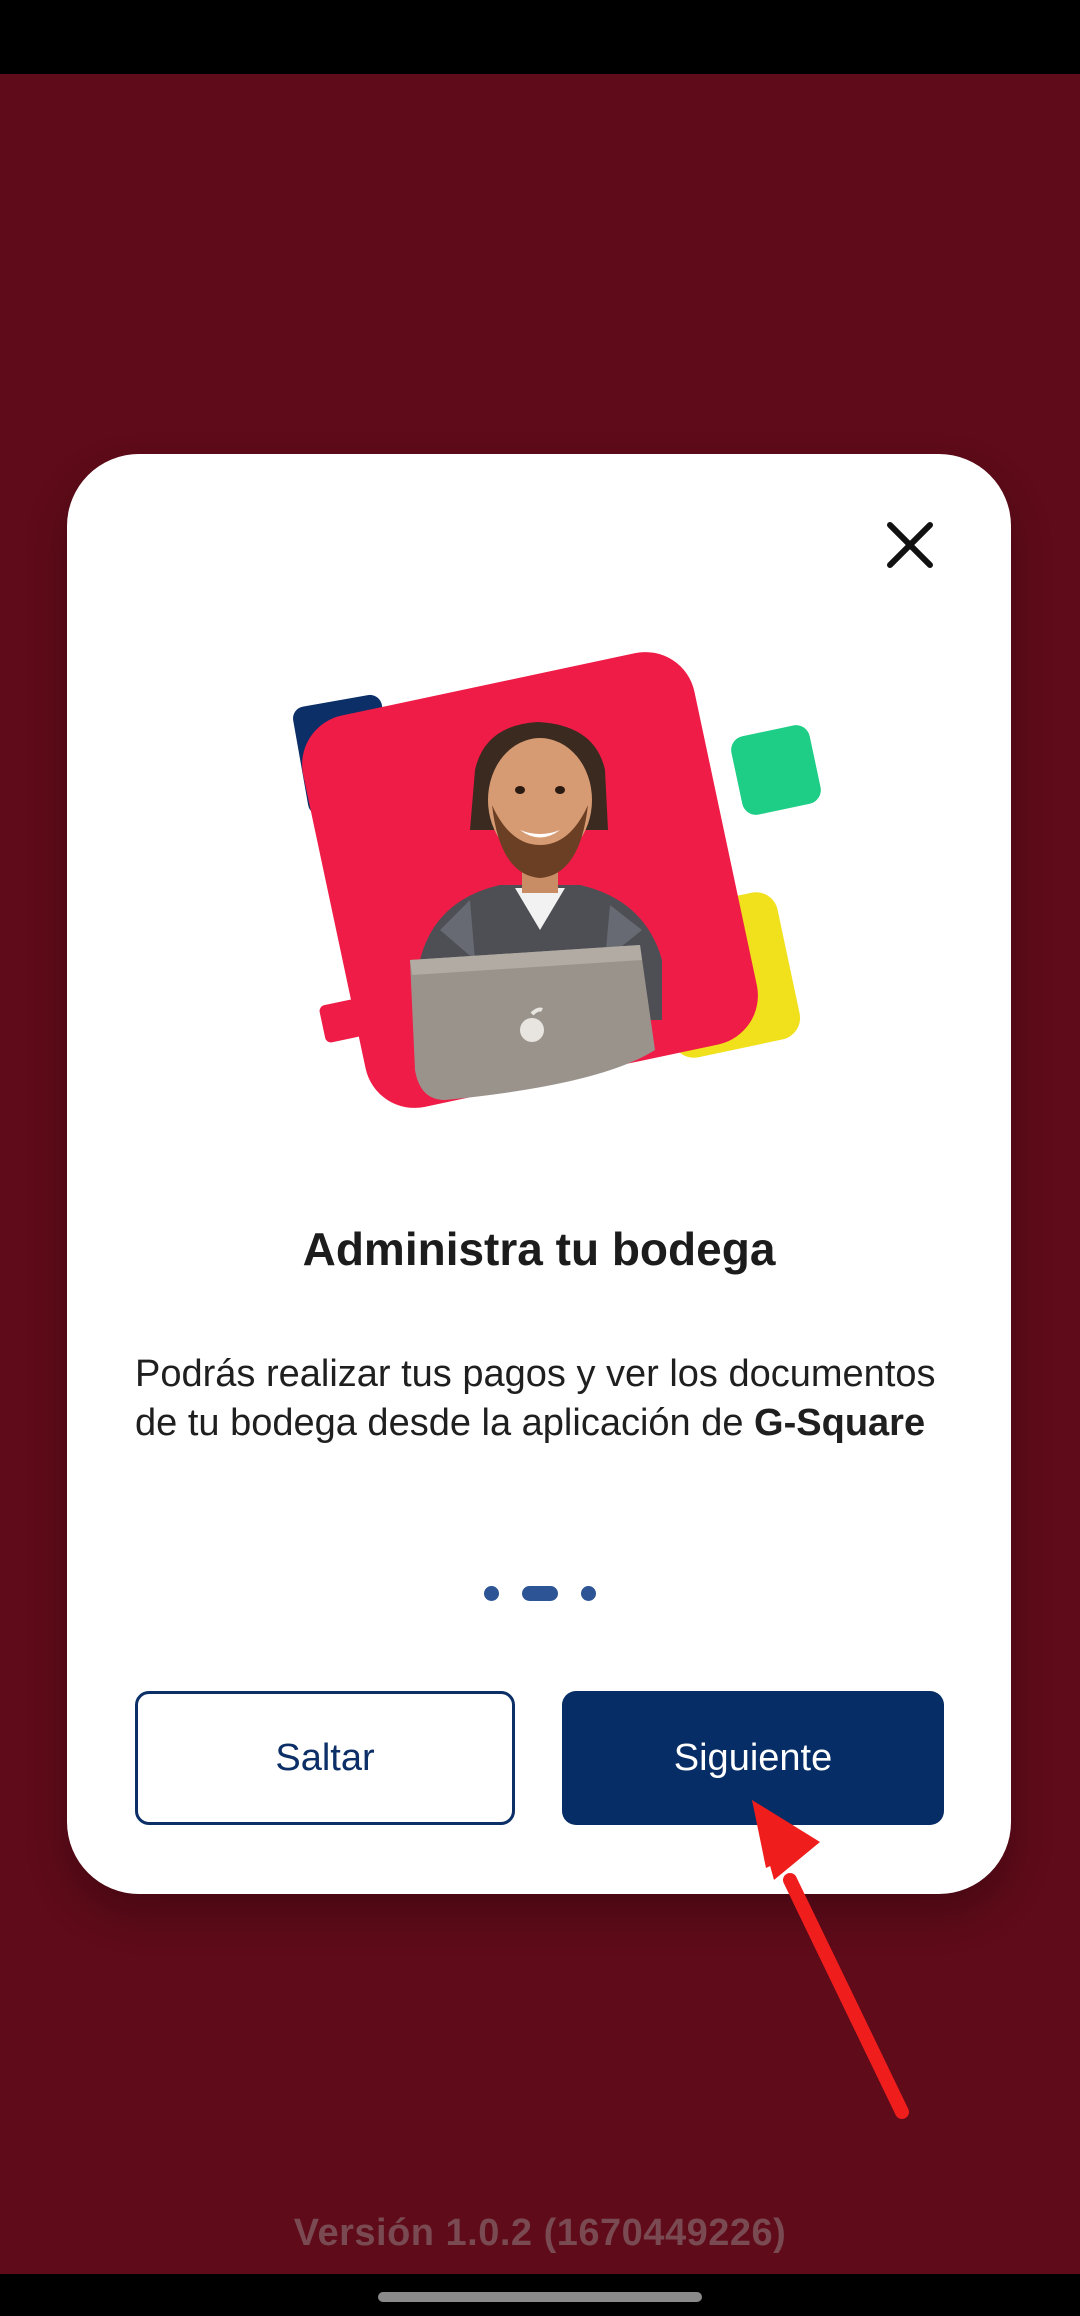 The image size is (1080, 2316). I want to click on status-bar, so click(540, 37).